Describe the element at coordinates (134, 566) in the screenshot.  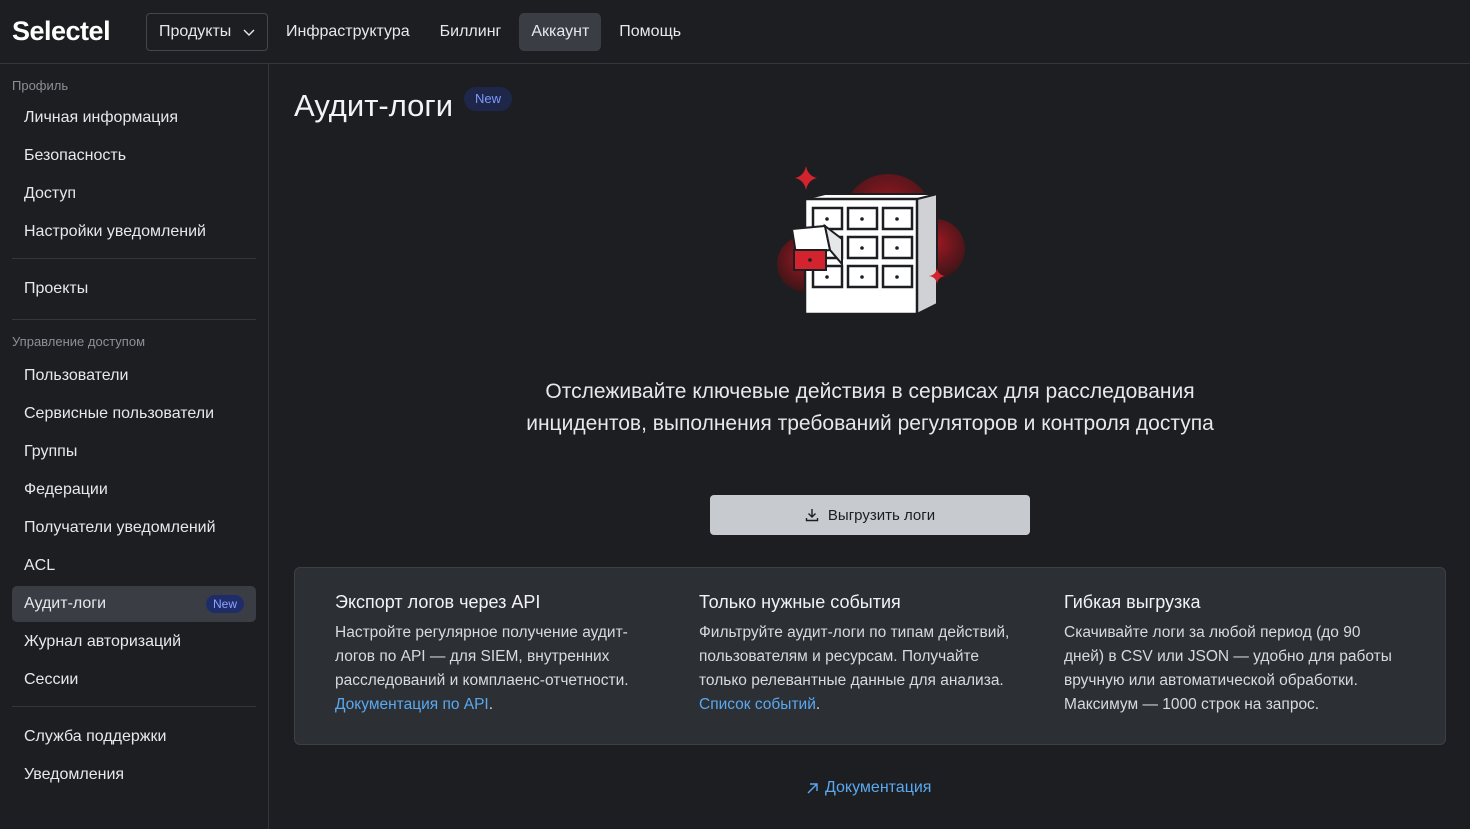
I see `sidebar-item-acl: ACL` at that location.